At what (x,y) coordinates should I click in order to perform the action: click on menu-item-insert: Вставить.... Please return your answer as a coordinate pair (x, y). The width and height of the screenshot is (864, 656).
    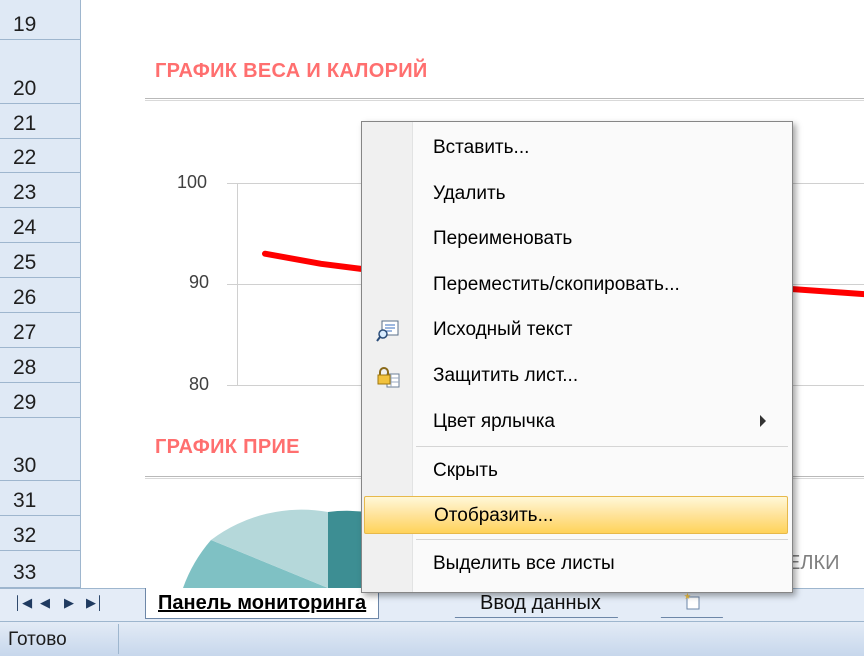
    Looking at the image, I should click on (576, 148).